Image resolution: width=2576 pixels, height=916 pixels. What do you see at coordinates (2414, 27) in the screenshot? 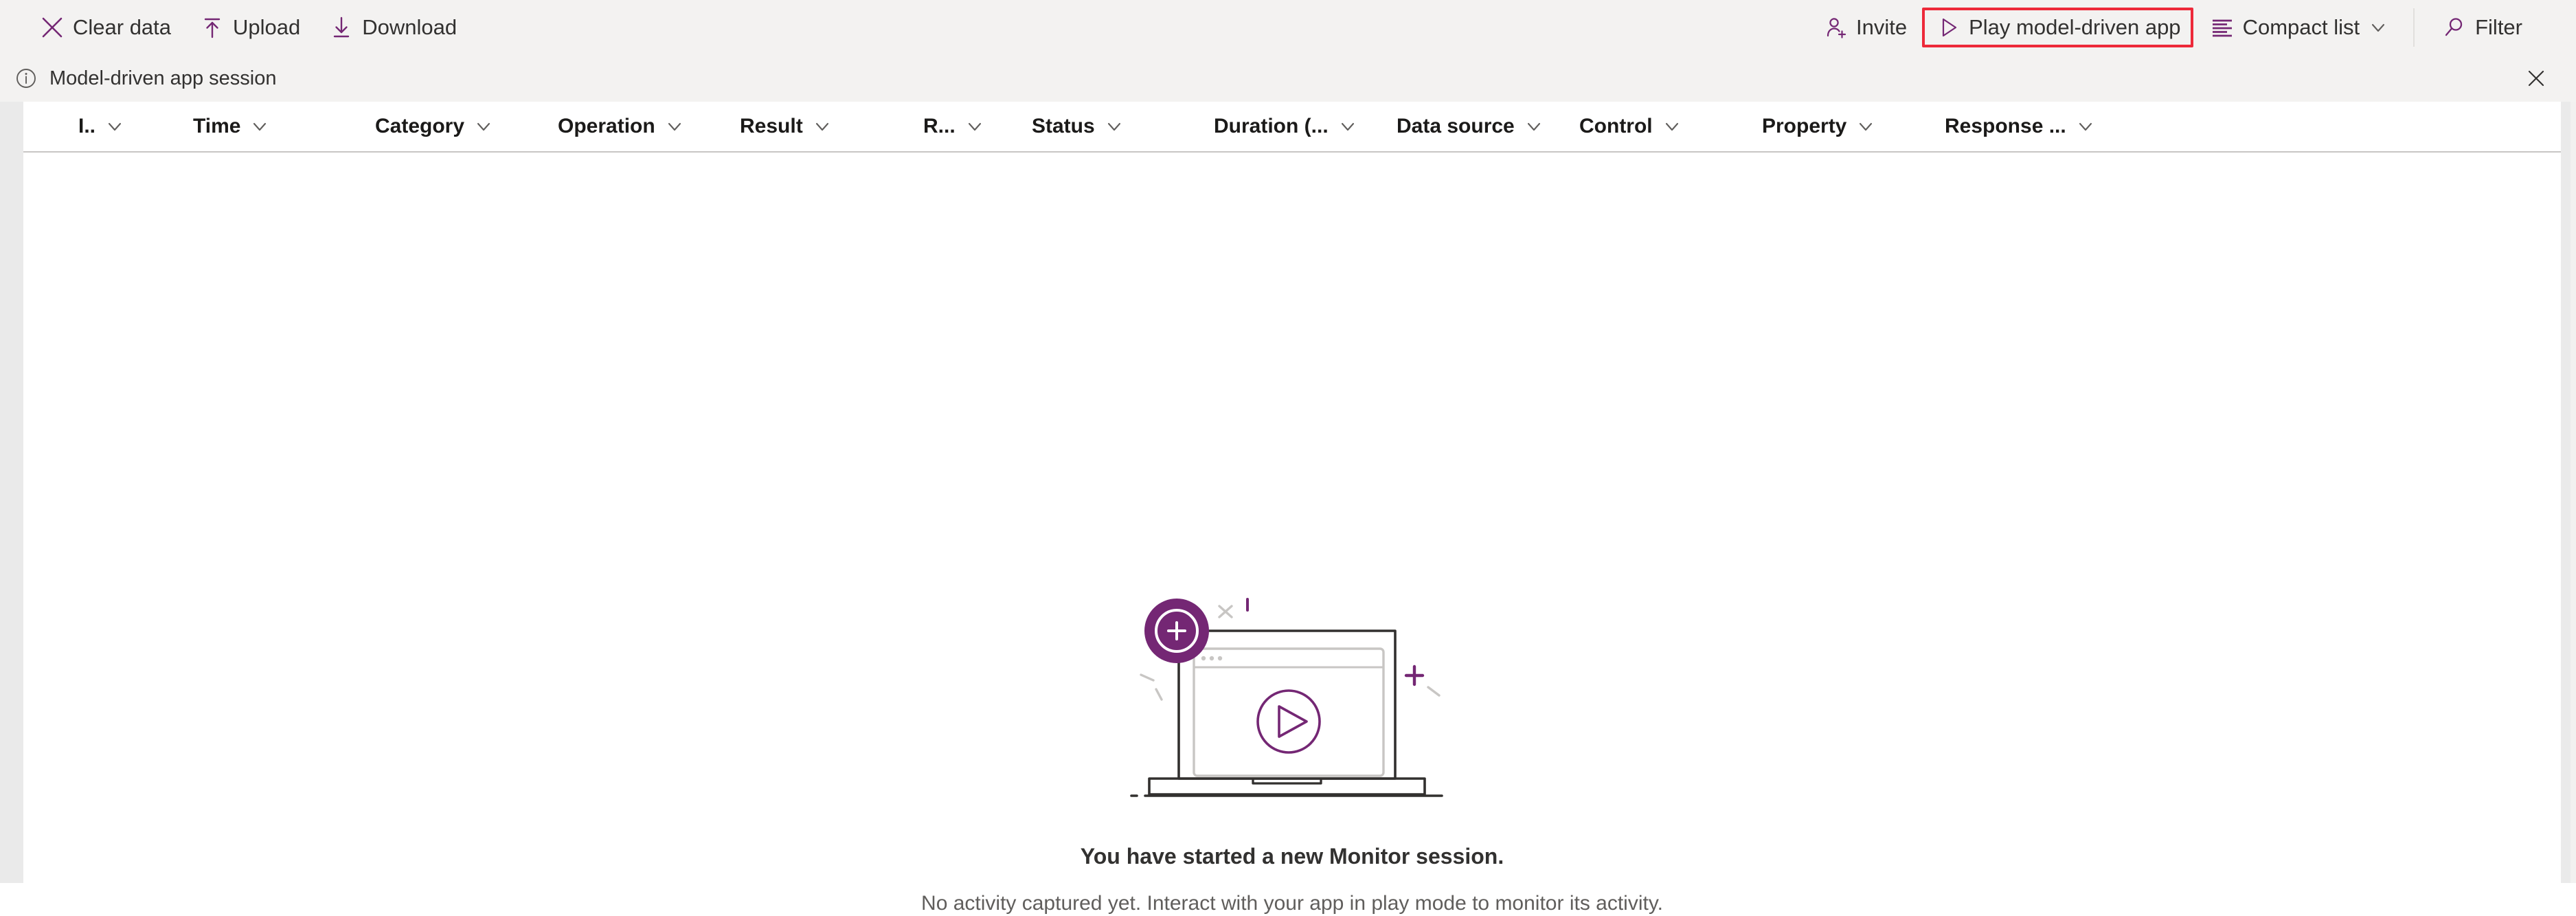
I see `toolbar-divider` at bounding box center [2414, 27].